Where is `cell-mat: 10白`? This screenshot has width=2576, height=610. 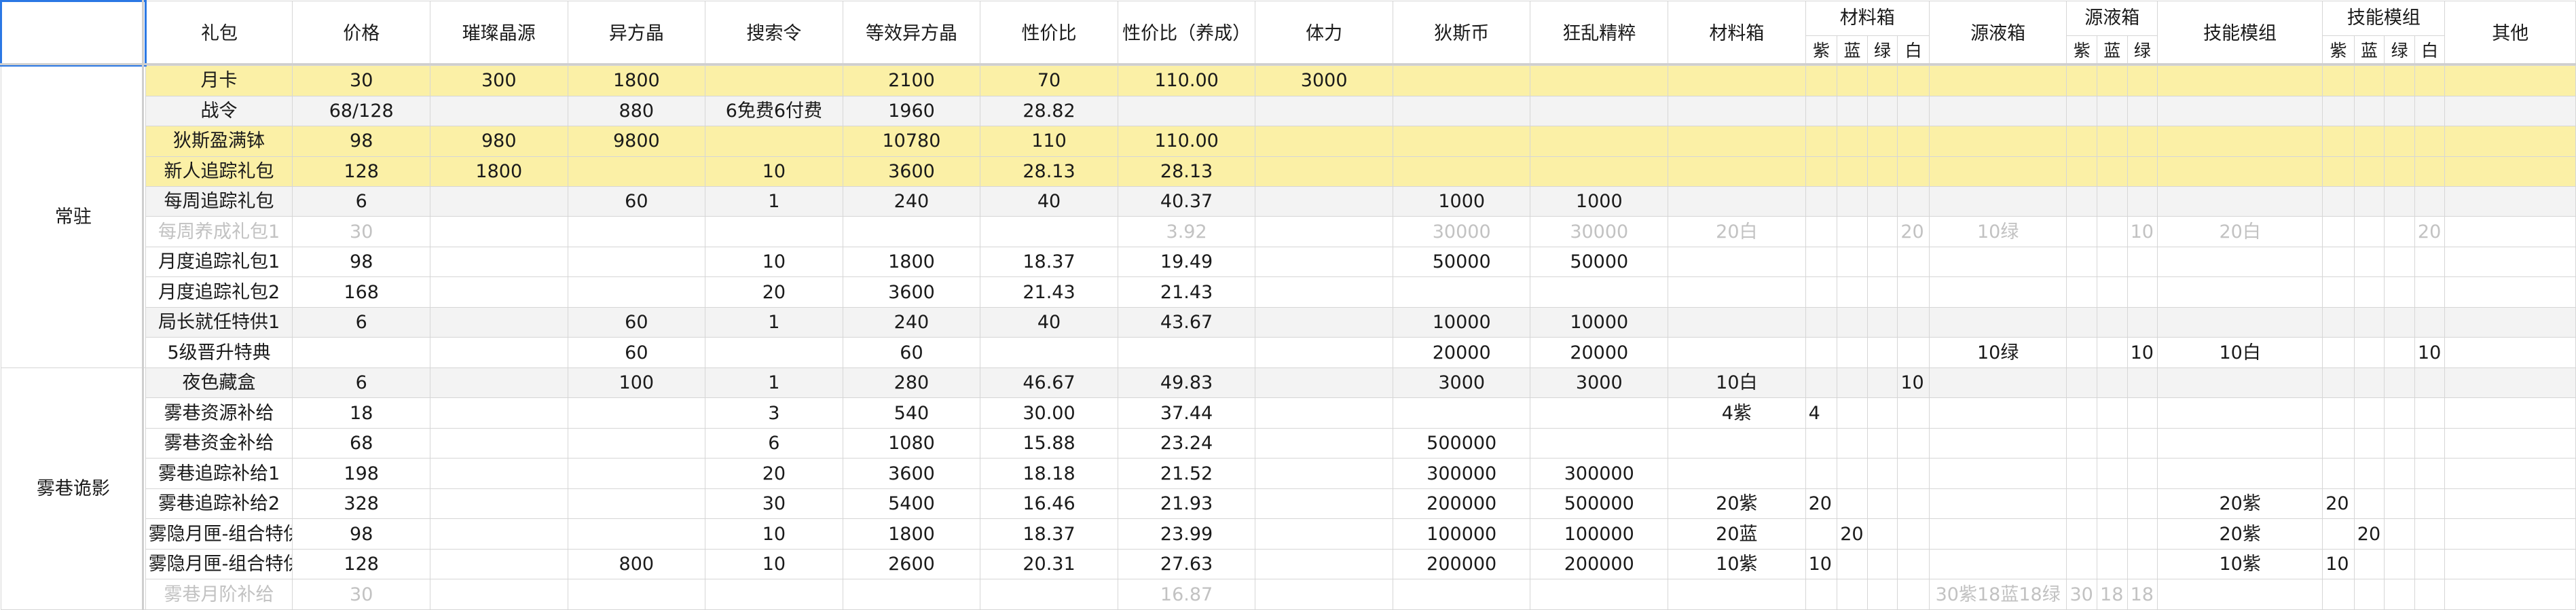
cell-mat: 10白 is located at coordinates (1737, 383).